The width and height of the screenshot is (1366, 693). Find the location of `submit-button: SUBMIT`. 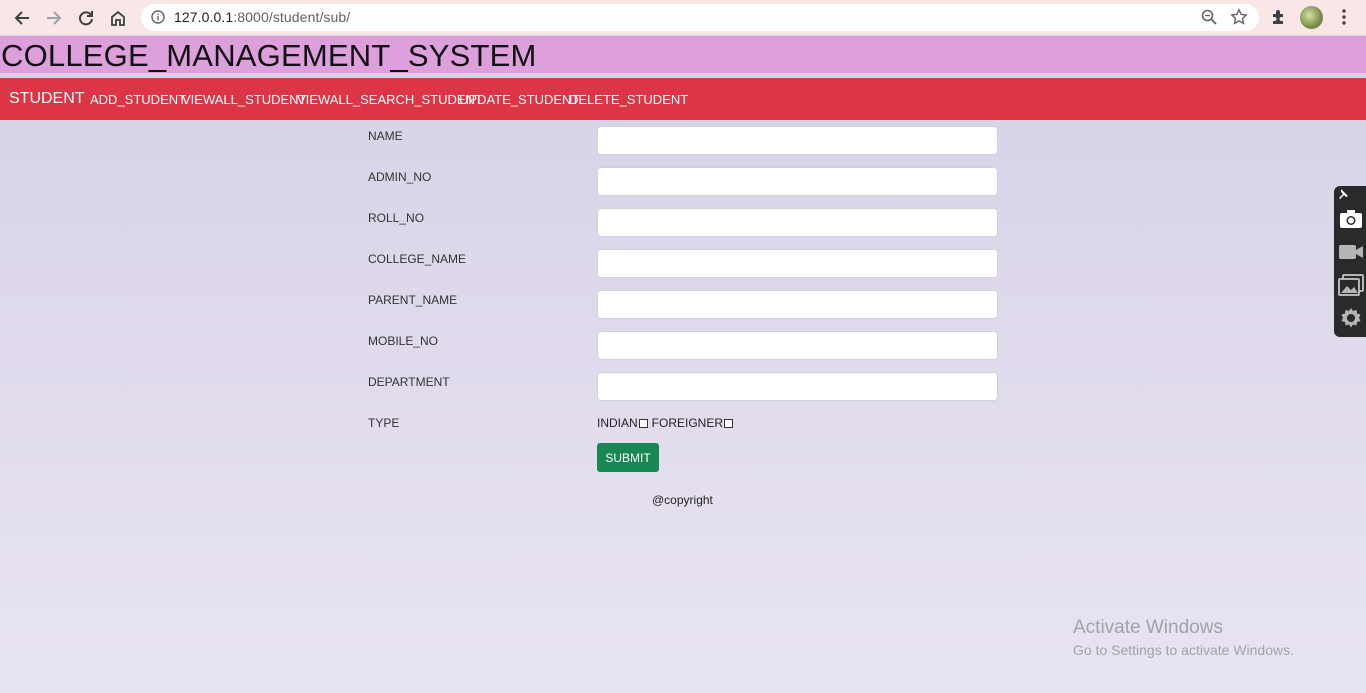

submit-button: SUBMIT is located at coordinates (628, 457).